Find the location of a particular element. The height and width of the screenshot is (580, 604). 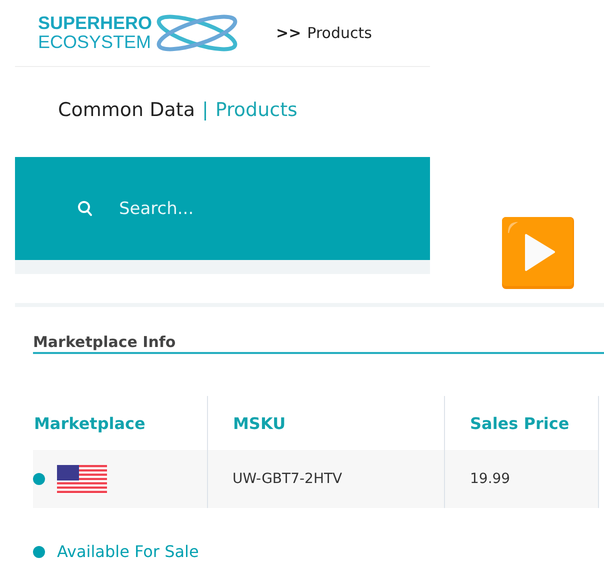

panel-title: Marketplace Info is located at coordinates (105, 342).